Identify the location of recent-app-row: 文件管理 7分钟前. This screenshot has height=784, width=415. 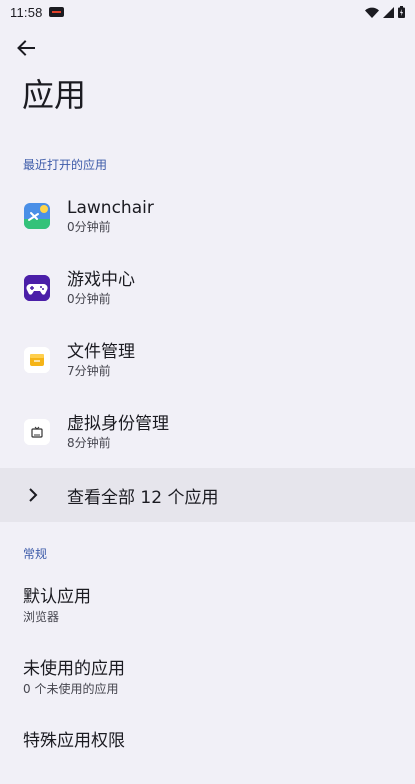
(207, 360).